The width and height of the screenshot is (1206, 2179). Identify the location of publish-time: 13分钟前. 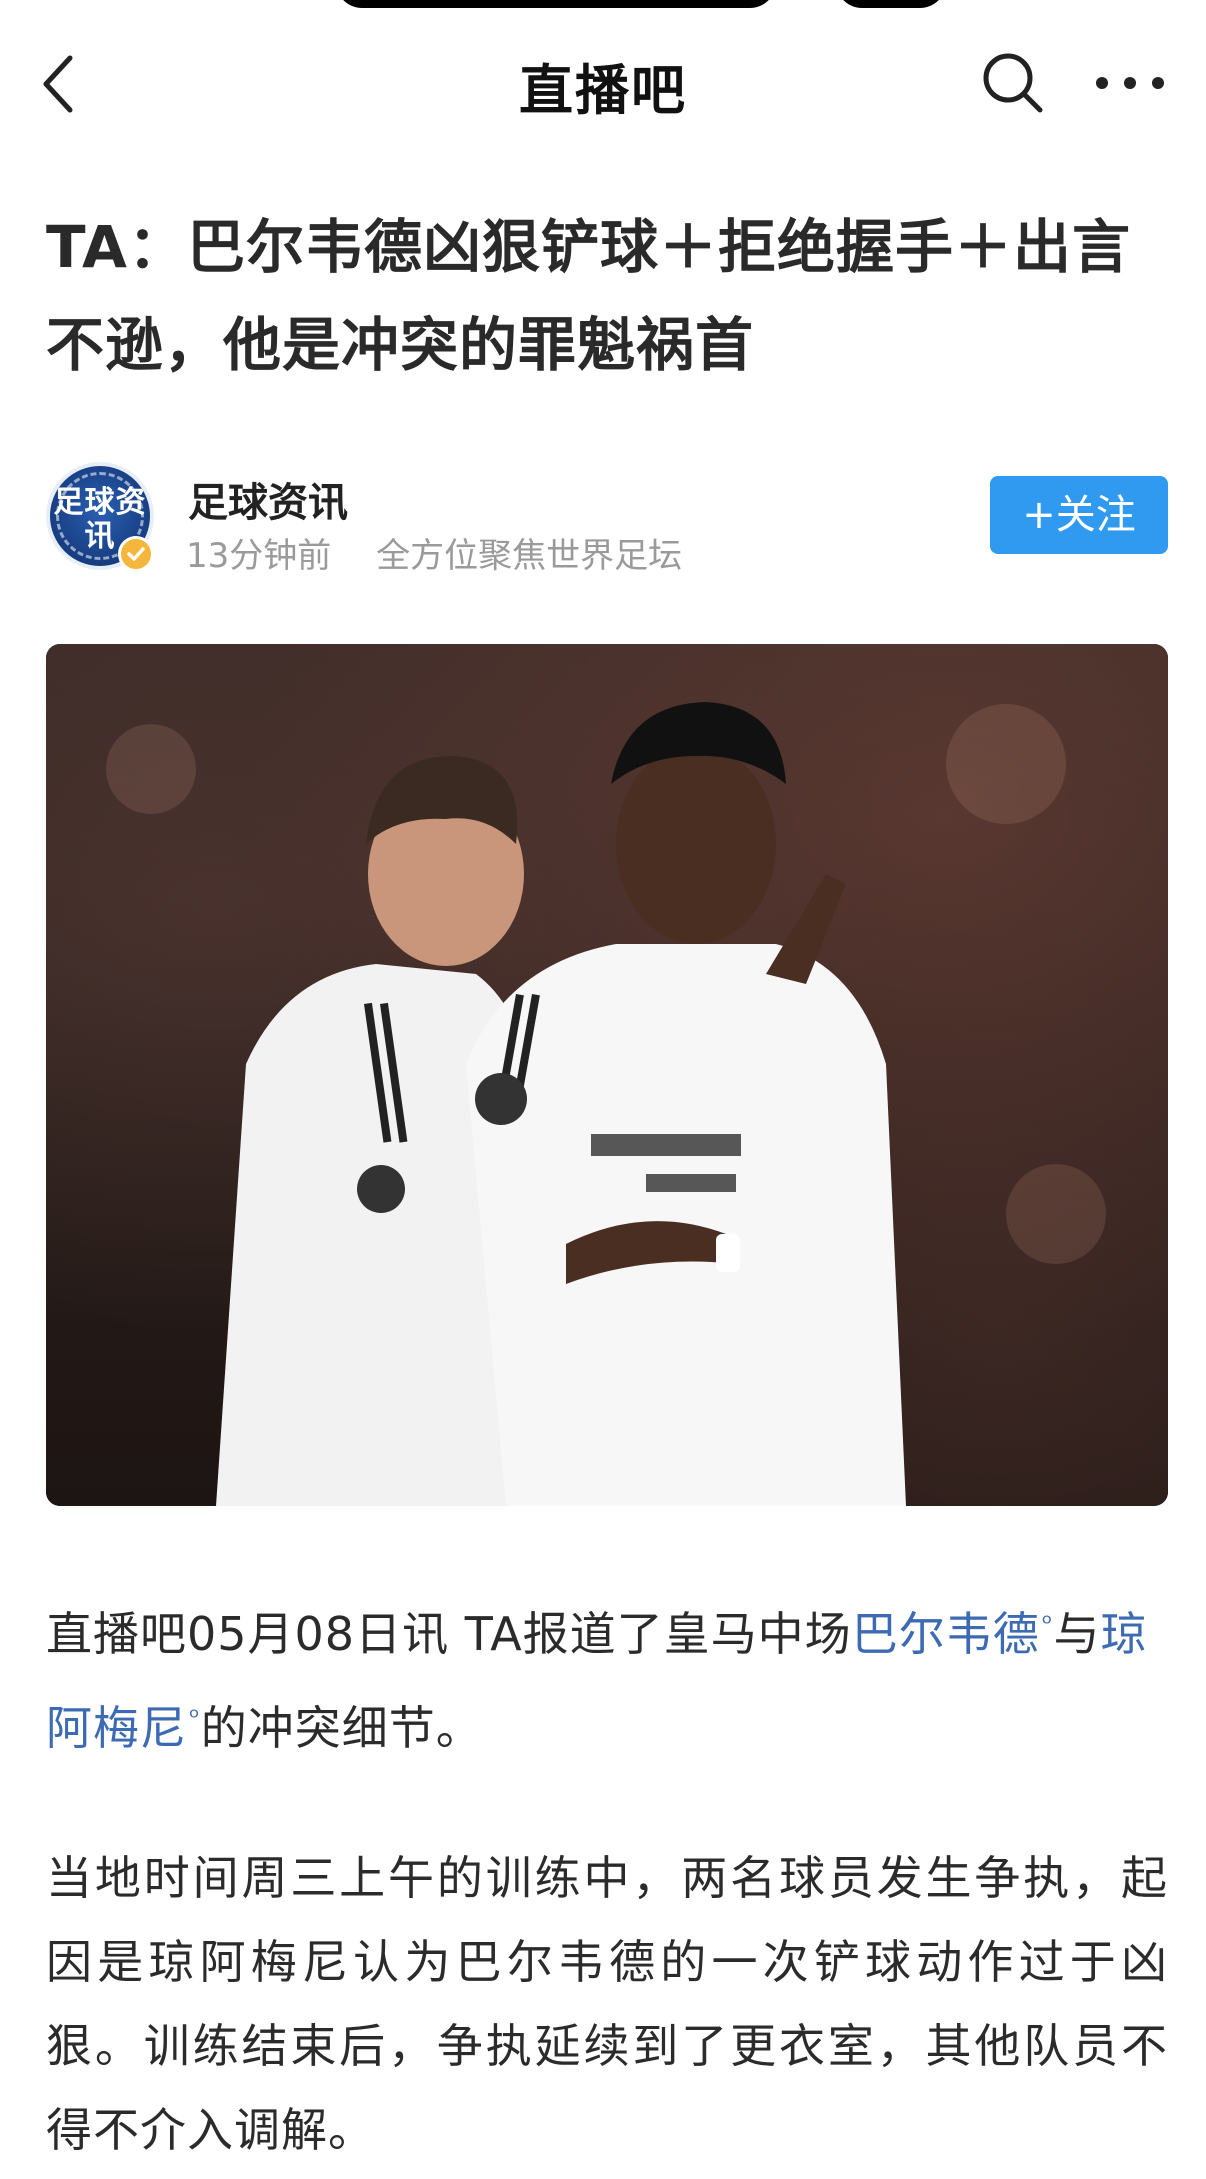
(259, 556).